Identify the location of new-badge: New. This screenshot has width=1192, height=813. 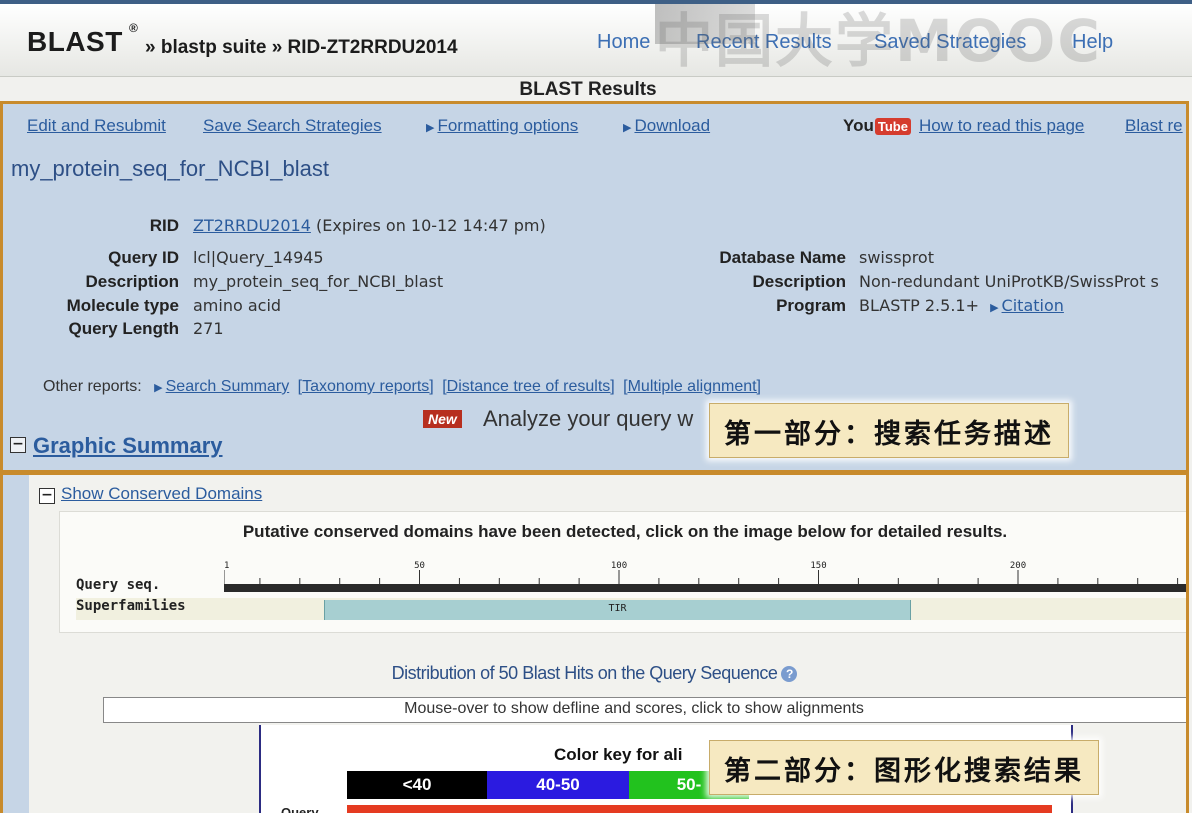
(442, 419).